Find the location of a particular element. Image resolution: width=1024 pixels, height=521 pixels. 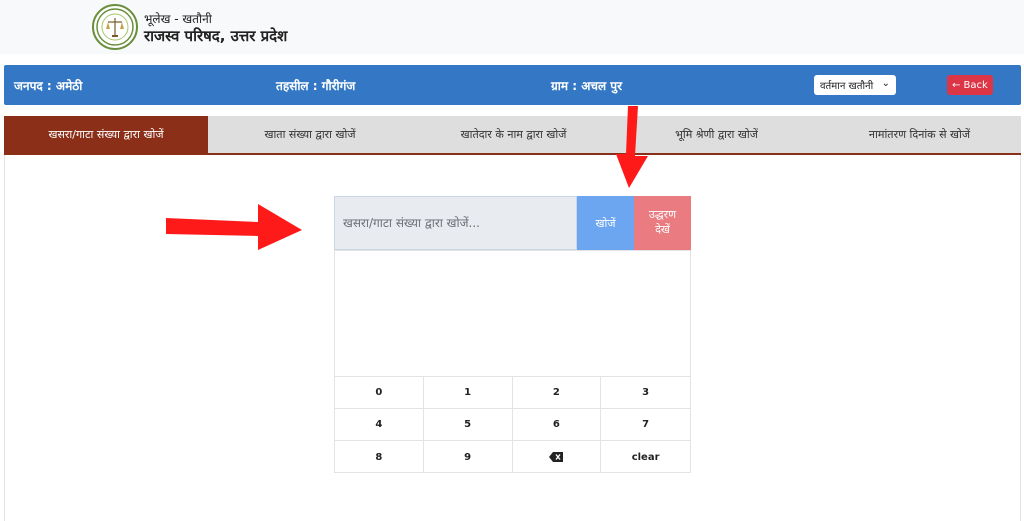

arrow-right-icon is located at coordinates (234, 227).